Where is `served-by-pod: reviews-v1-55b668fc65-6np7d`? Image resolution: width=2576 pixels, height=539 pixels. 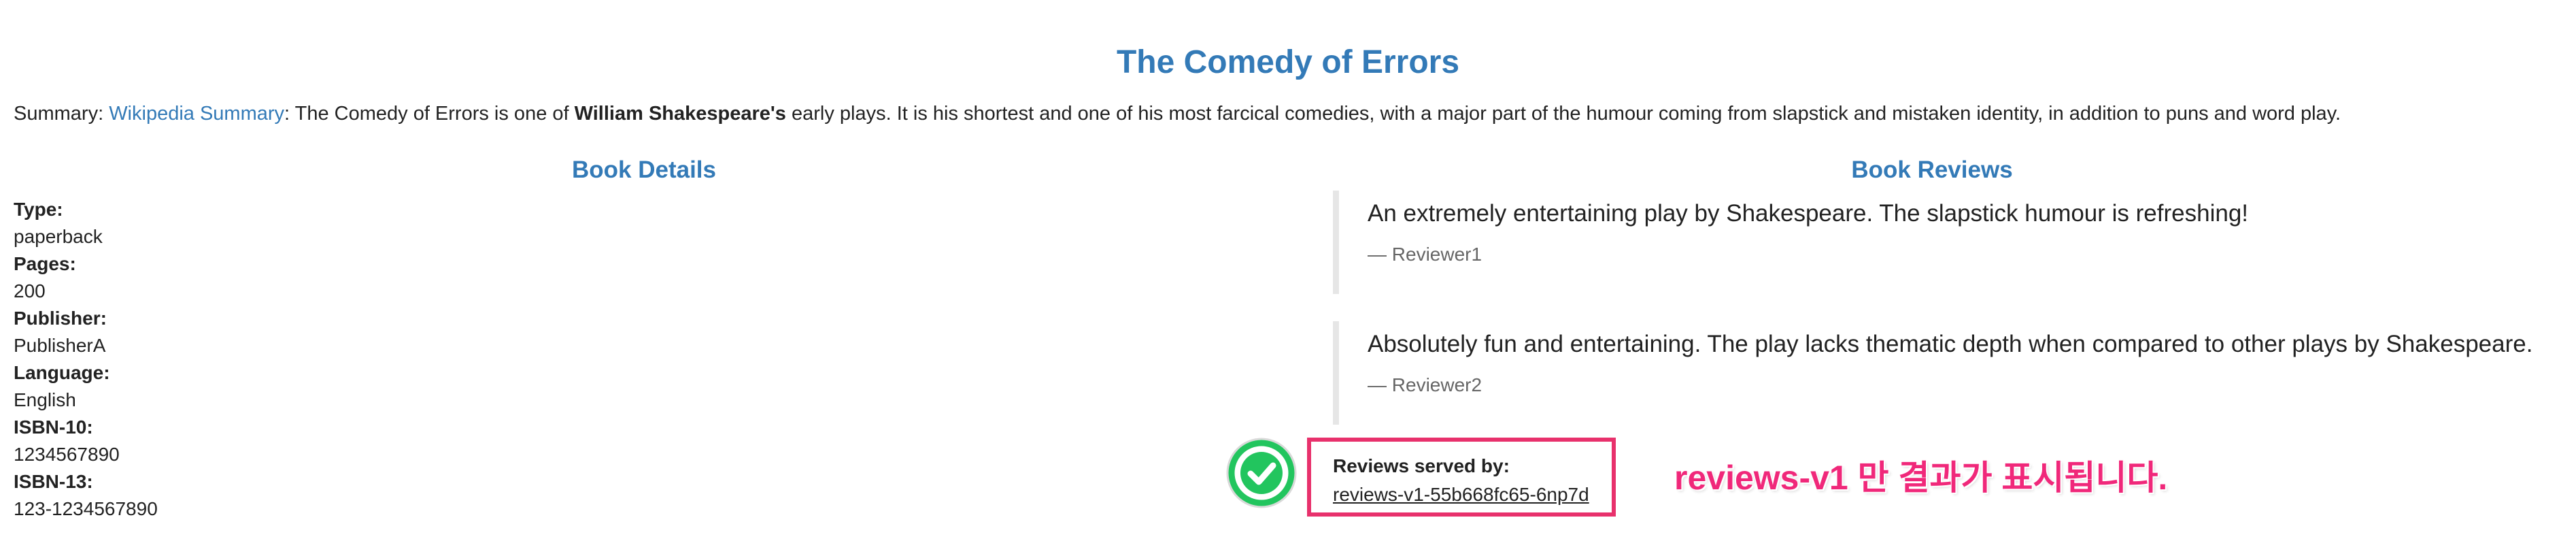
served-by-pod: reviews-v1-55b668fc65-6np7d is located at coordinates (1461, 495).